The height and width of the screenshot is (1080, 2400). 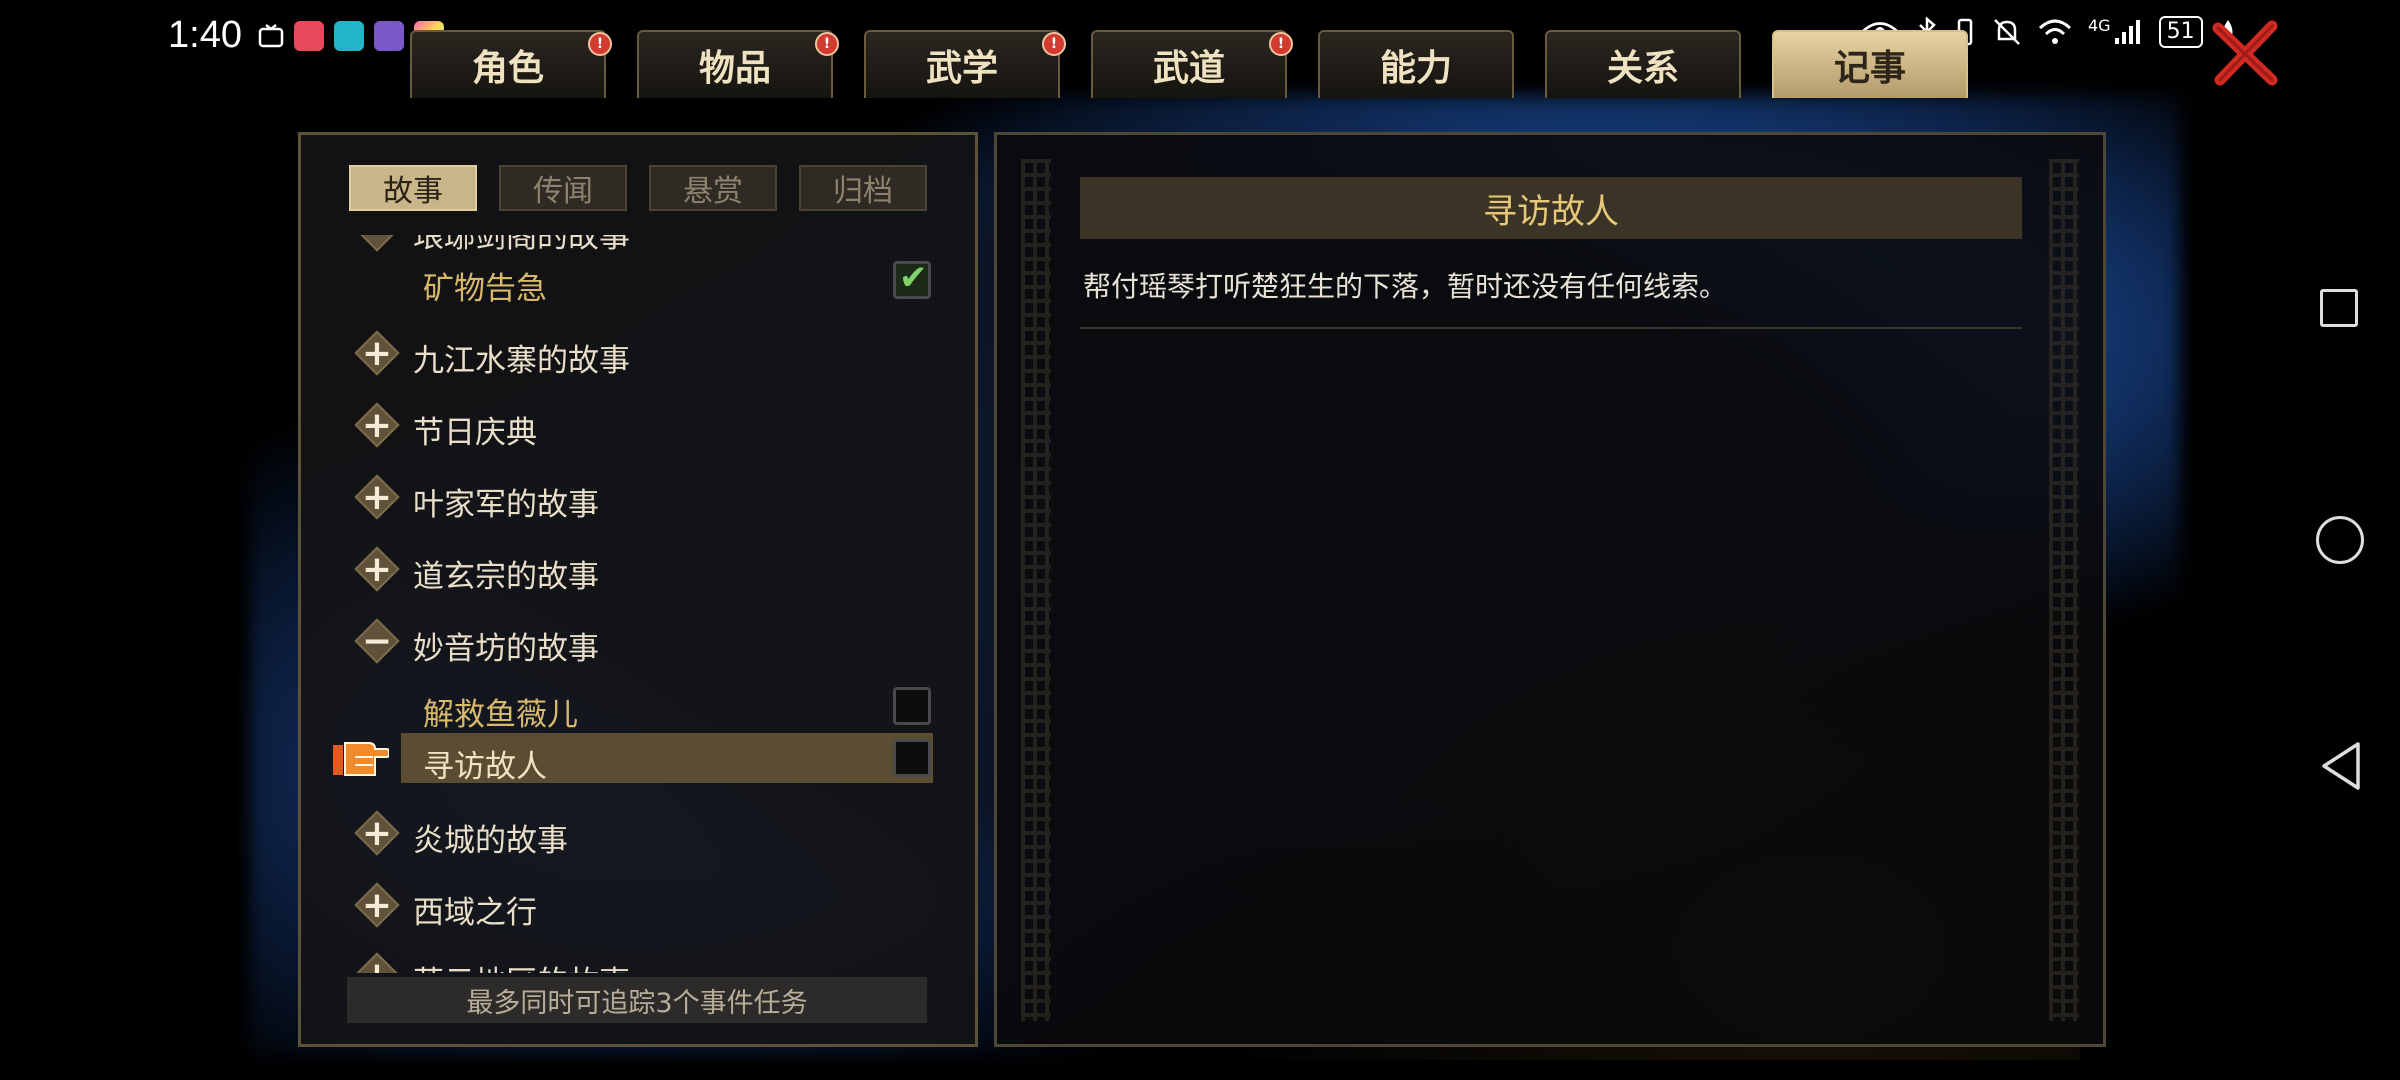 What do you see at coordinates (641, 246) in the screenshot?
I see `list-item: 琅琊剑阁的故事` at bounding box center [641, 246].